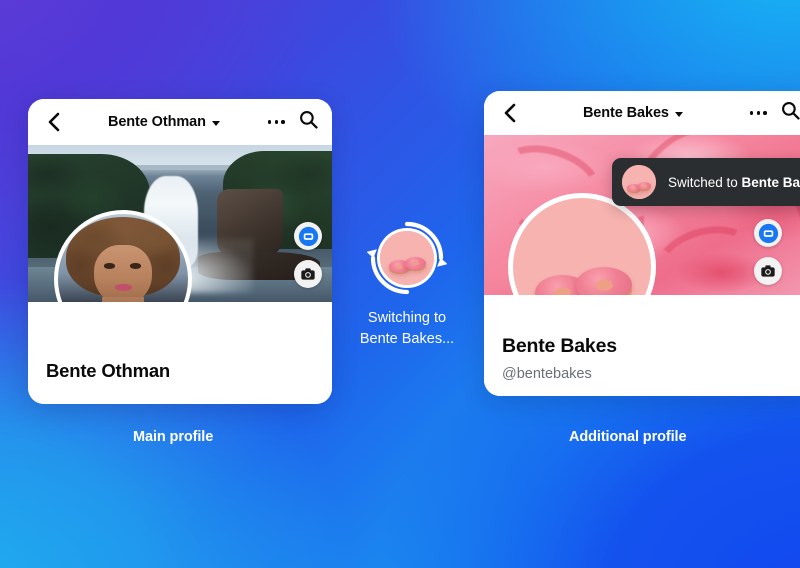 The height and width of the screenshot is (568, 800). Describe the element at coordinates (625, 113) in the screenshot. I see `additional-profile-title: Bente Bakes` at that location.